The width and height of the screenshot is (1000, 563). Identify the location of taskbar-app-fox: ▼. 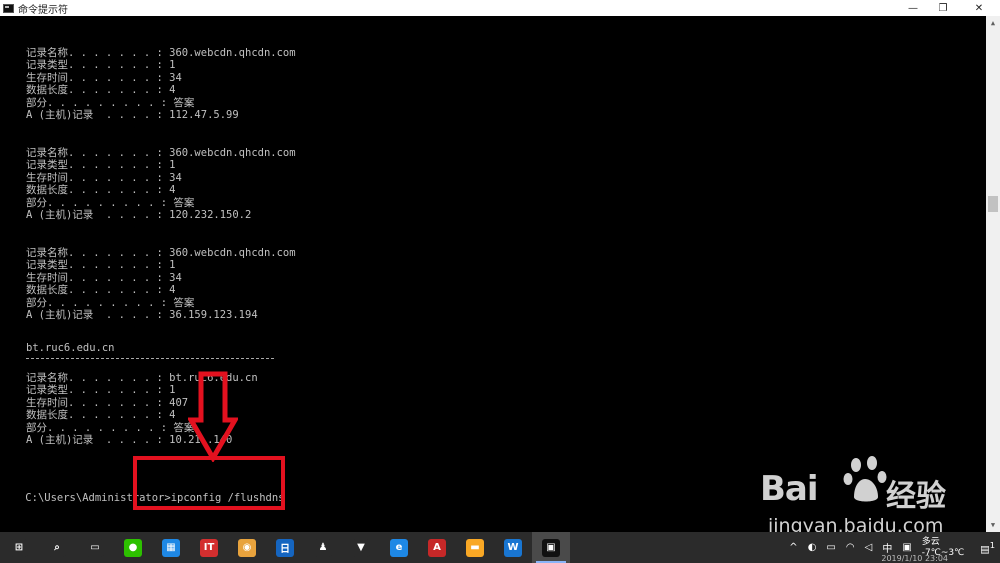
(361, 547).